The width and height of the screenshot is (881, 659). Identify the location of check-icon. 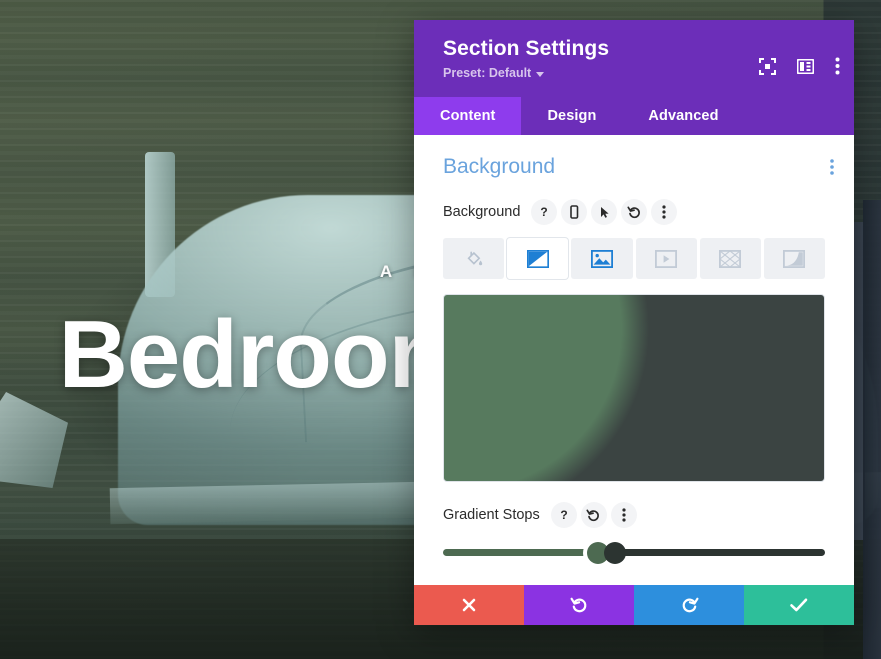
(799, 605).